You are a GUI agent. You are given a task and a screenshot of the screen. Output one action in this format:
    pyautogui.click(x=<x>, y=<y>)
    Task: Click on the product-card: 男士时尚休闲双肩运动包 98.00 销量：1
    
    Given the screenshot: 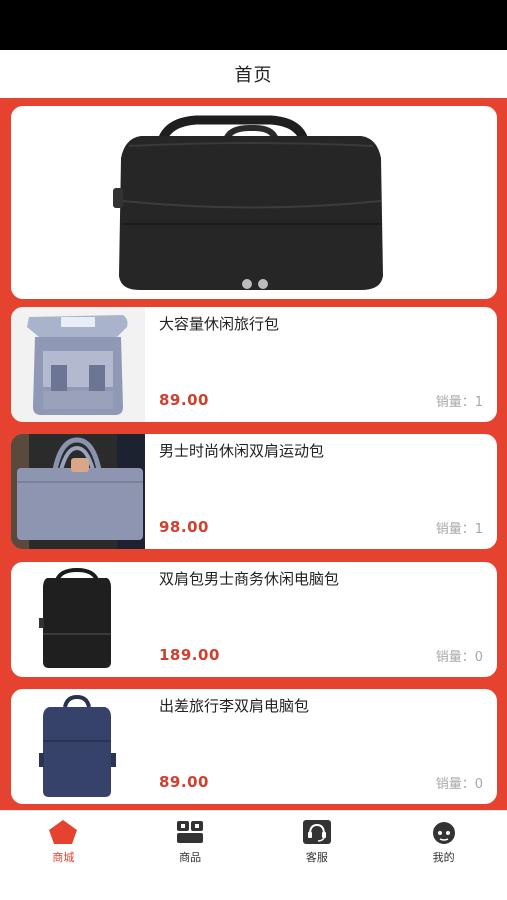 What is the action you would take?
    pyautogui.click(x=254, y=491)
    